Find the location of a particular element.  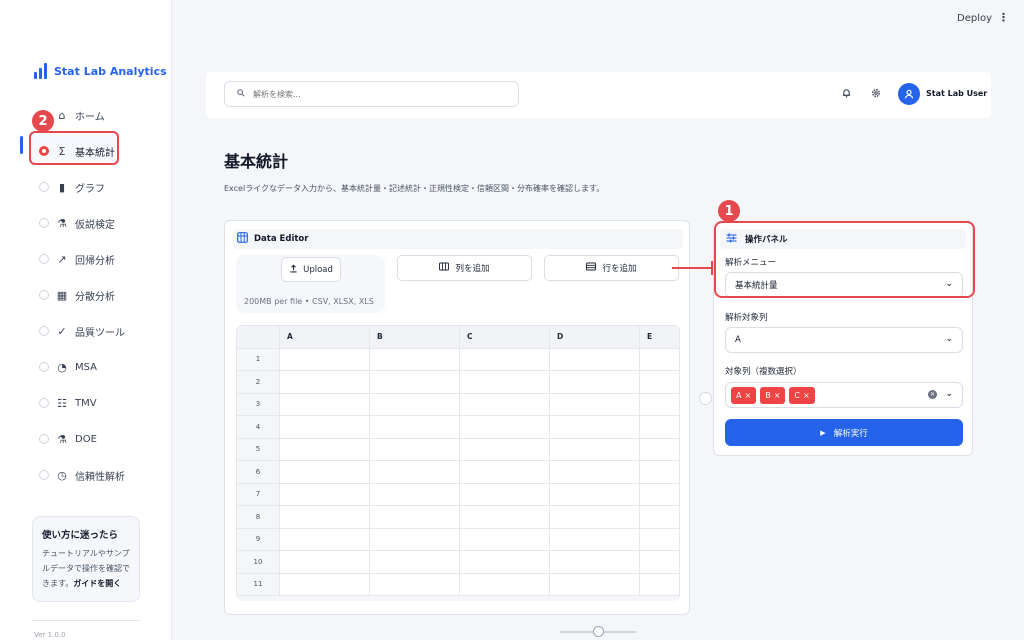

avatar is located at coordinates (909, 94).